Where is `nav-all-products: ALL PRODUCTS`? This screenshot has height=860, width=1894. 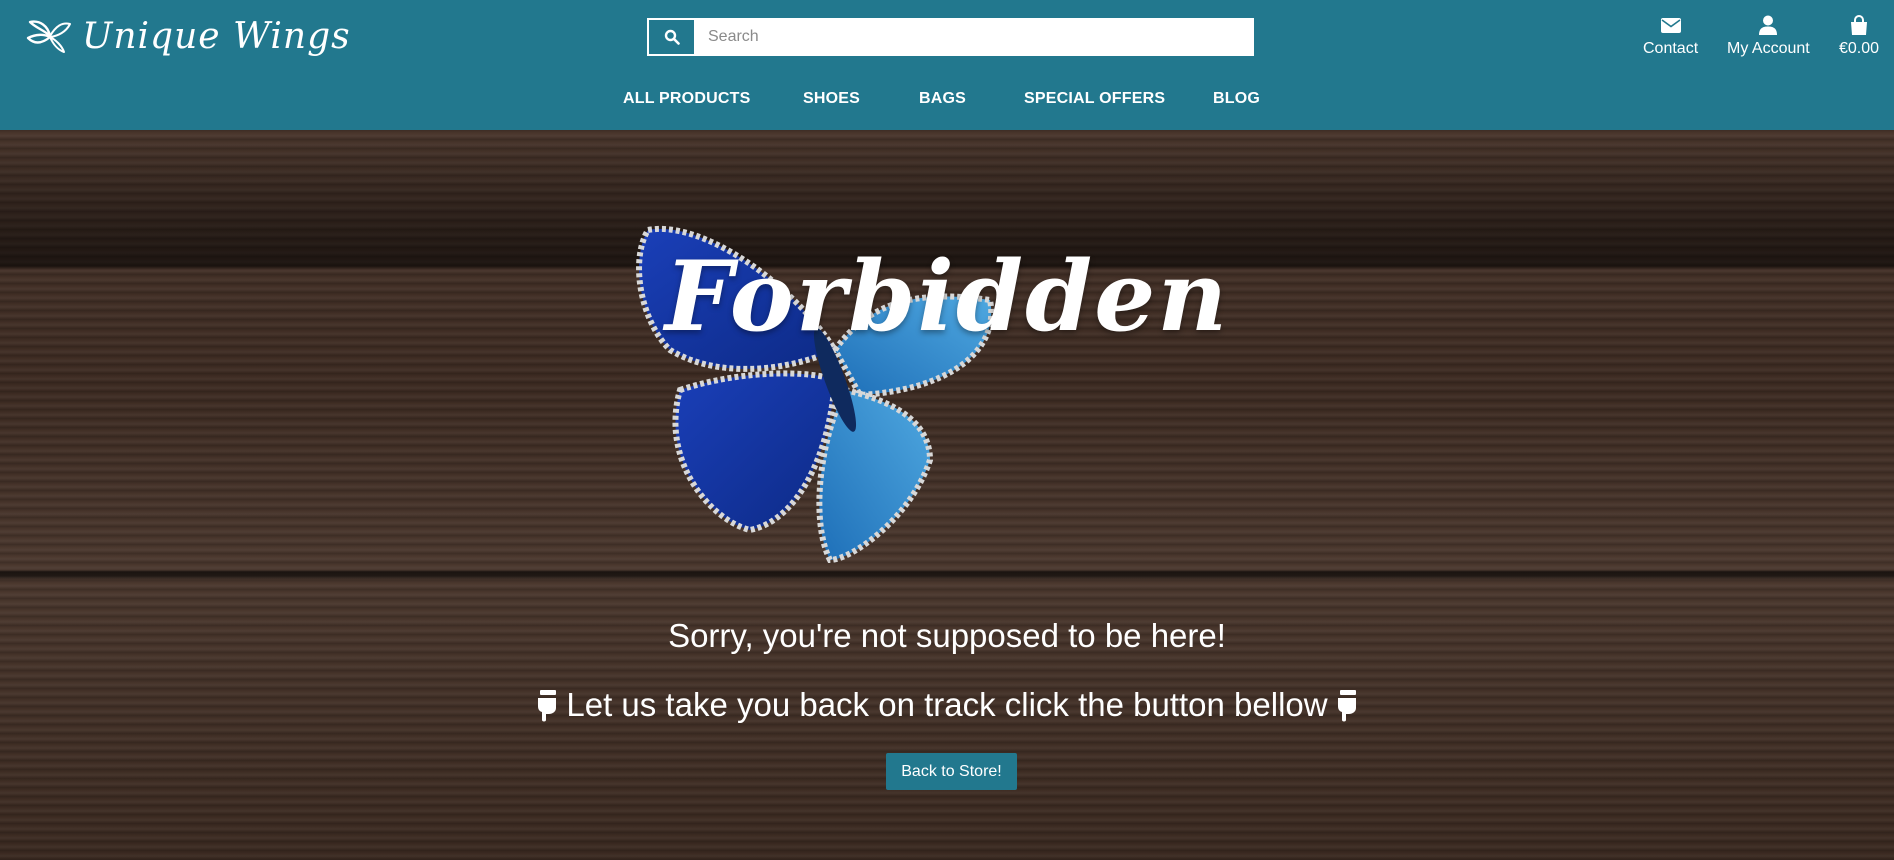 nav-all-products: ALL PRODUCTS is located at coordinates (686, 99).